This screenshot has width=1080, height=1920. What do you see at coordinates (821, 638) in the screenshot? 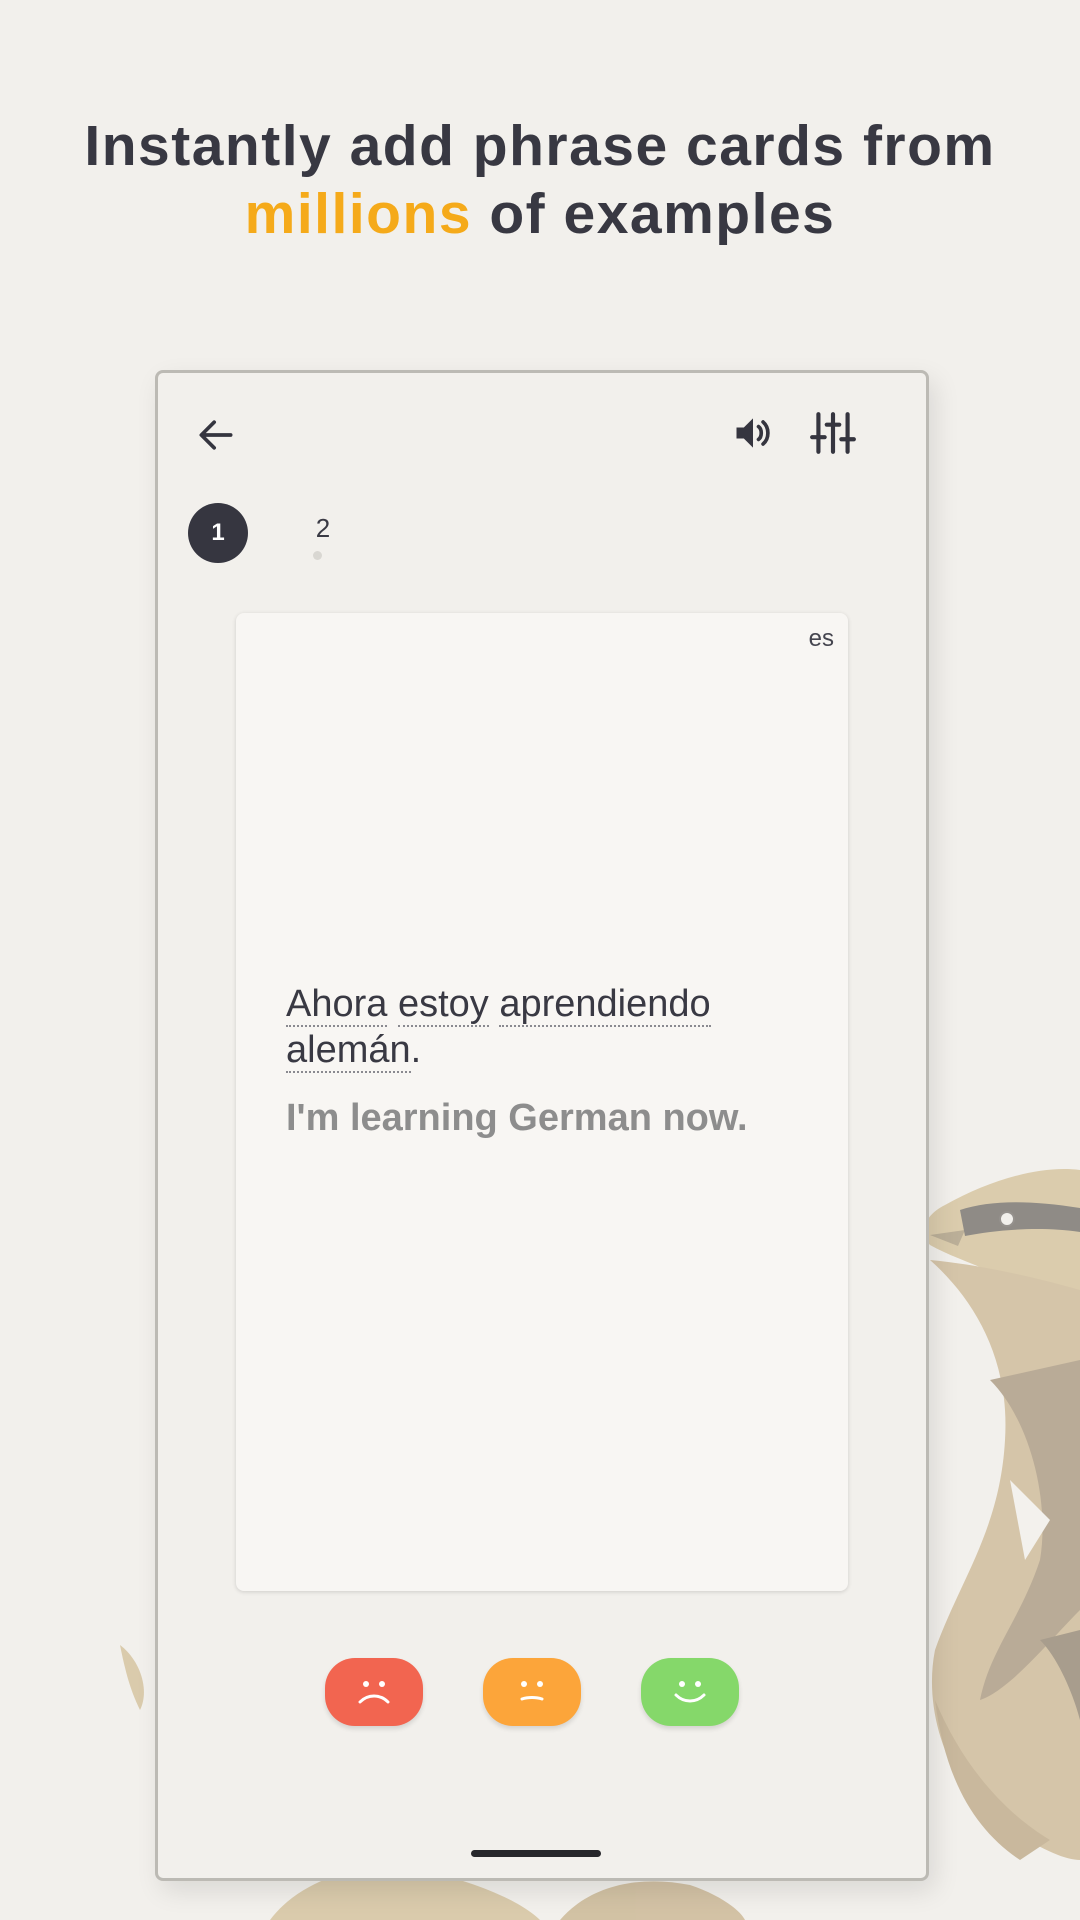
I see `language-tag: es` at bounding box center [821, 638].